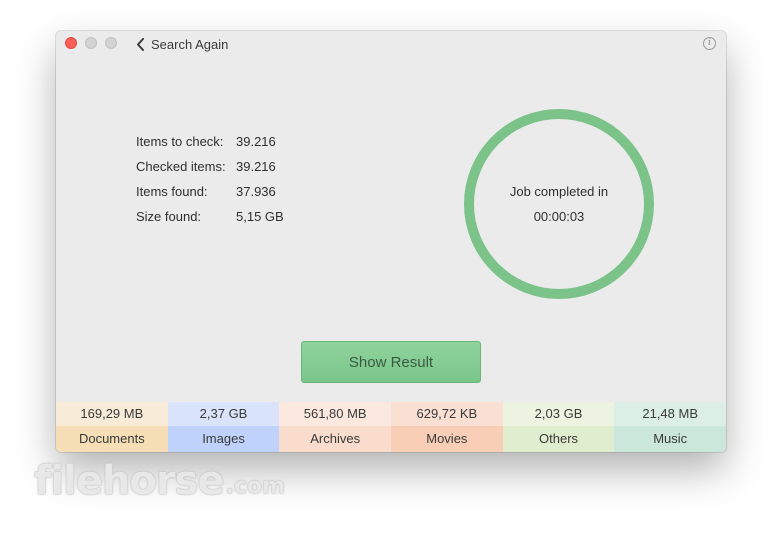 The height and width of the screenshot is (533, 782). I want to click on filehorse-watermark-logo: filehorse .com, so click(159, 481).